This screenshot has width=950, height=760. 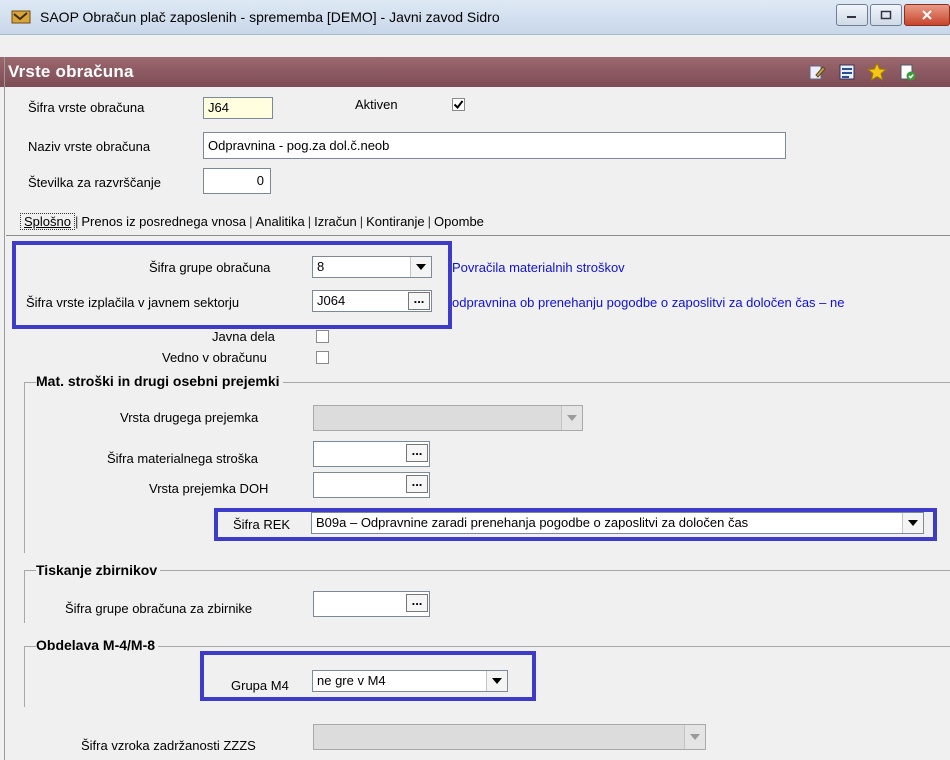 What do you see at coordinates (238, 108) in the screenshot?
I see `sifra-input: J64` at bounding box center [238, 108].